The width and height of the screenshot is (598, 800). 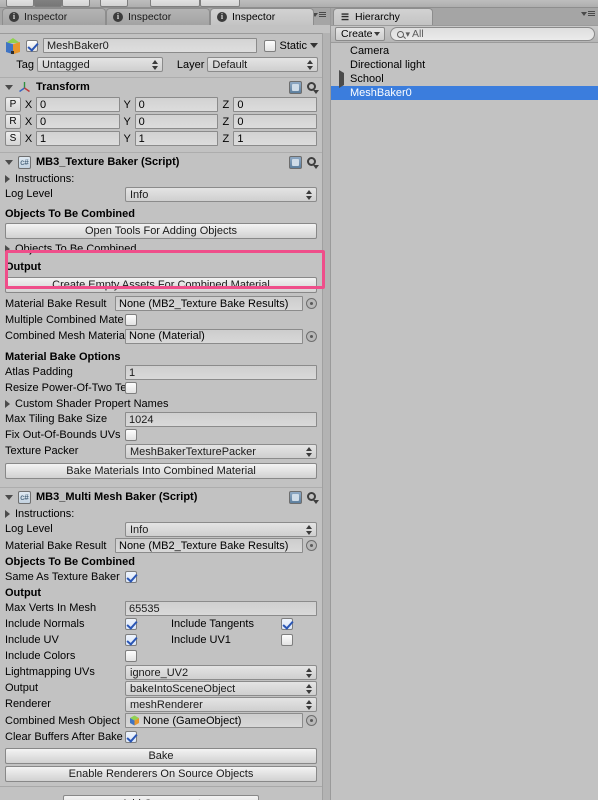 I want to click on add-component-button: Add Component, so click(x=161, y=797).